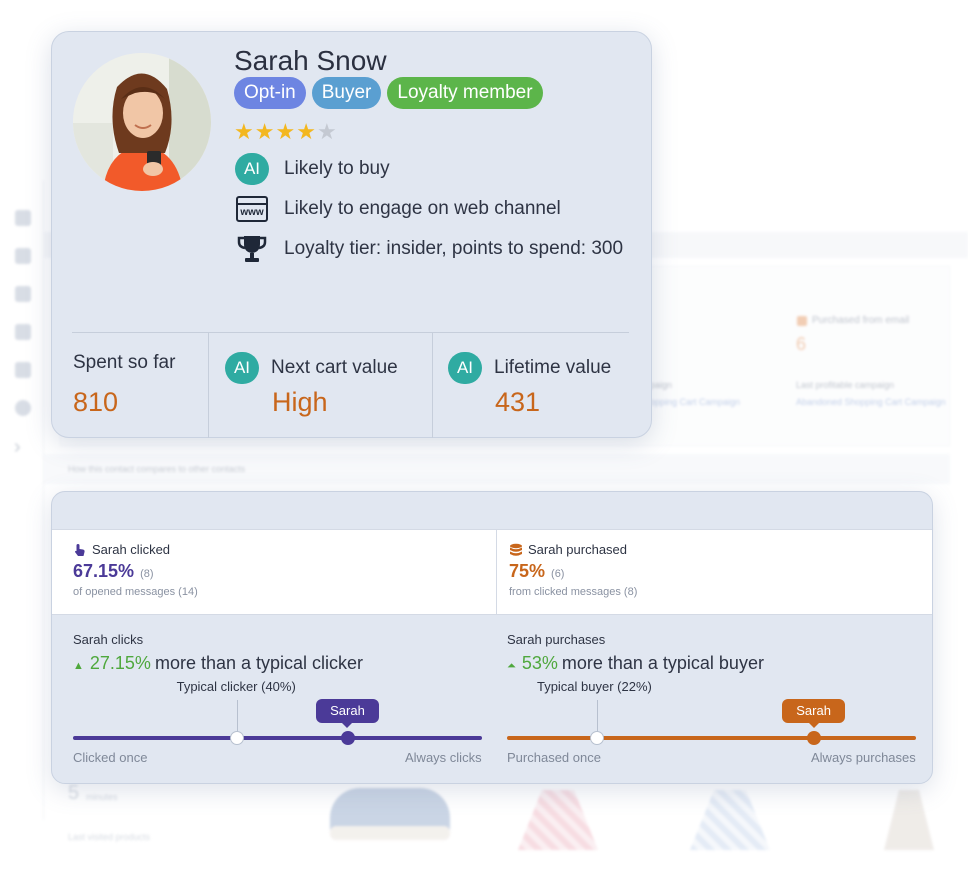 Image resolution: width=968 pixels, height=880 pixels. I want to click on scale-end-label: Always clicks, so click(443, 757).